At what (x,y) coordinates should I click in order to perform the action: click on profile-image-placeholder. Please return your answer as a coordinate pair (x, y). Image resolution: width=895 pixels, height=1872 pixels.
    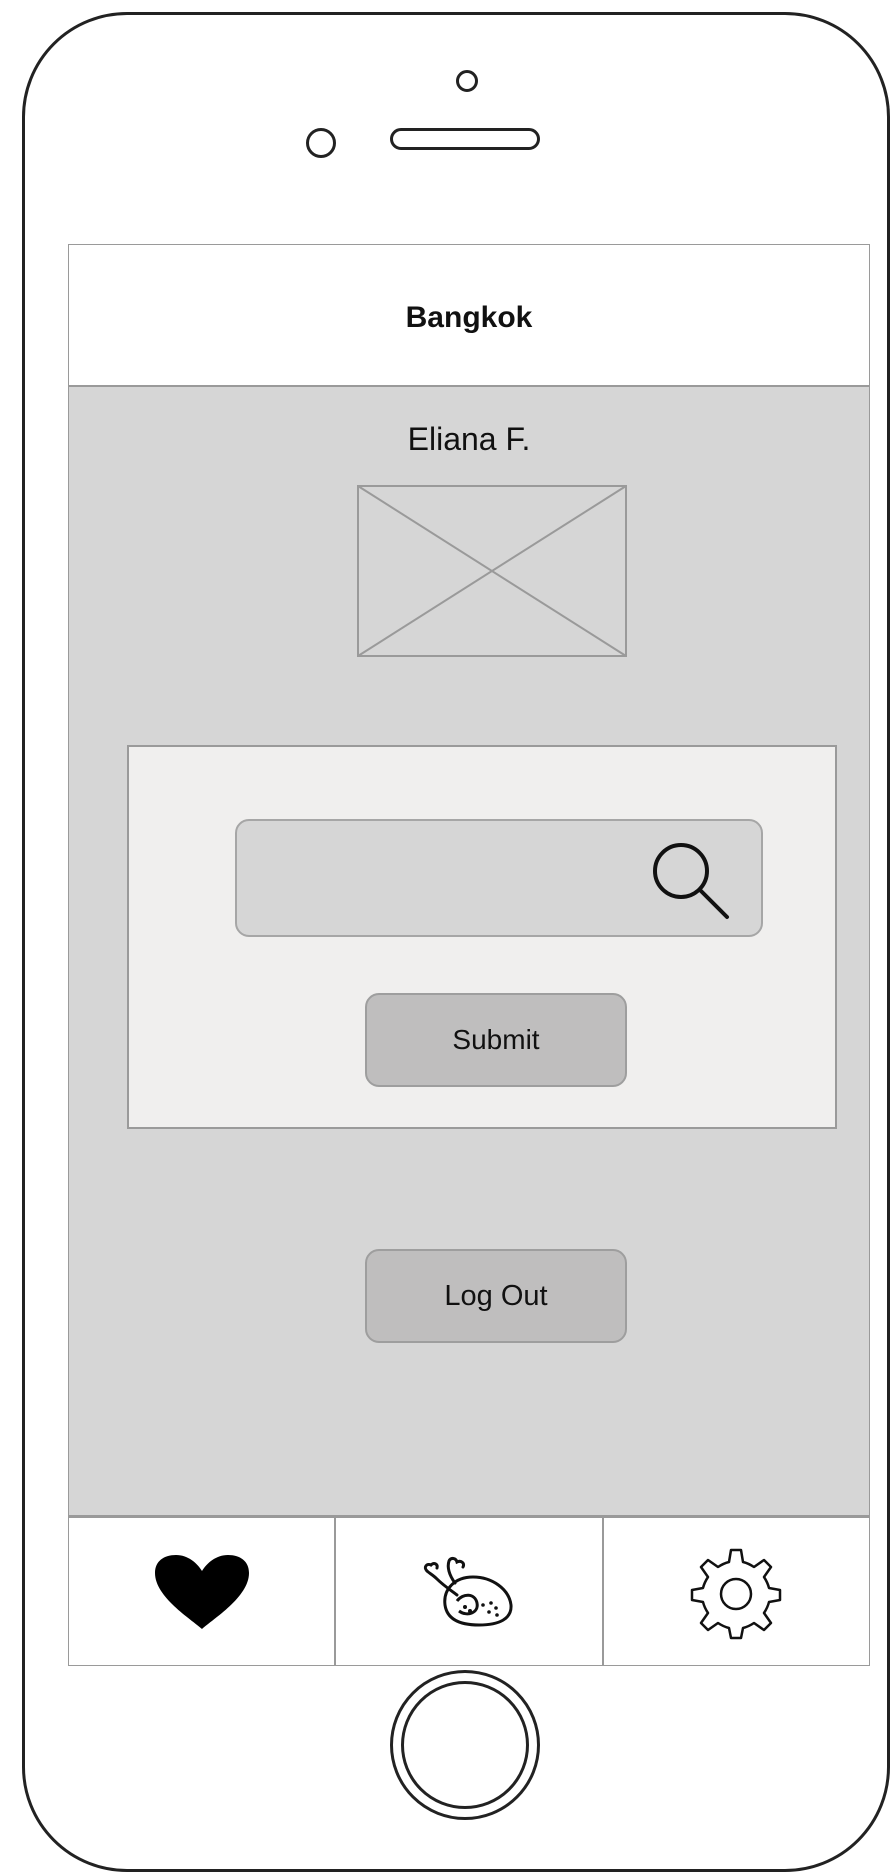
    Looking at the image, I should click on (492, 571).